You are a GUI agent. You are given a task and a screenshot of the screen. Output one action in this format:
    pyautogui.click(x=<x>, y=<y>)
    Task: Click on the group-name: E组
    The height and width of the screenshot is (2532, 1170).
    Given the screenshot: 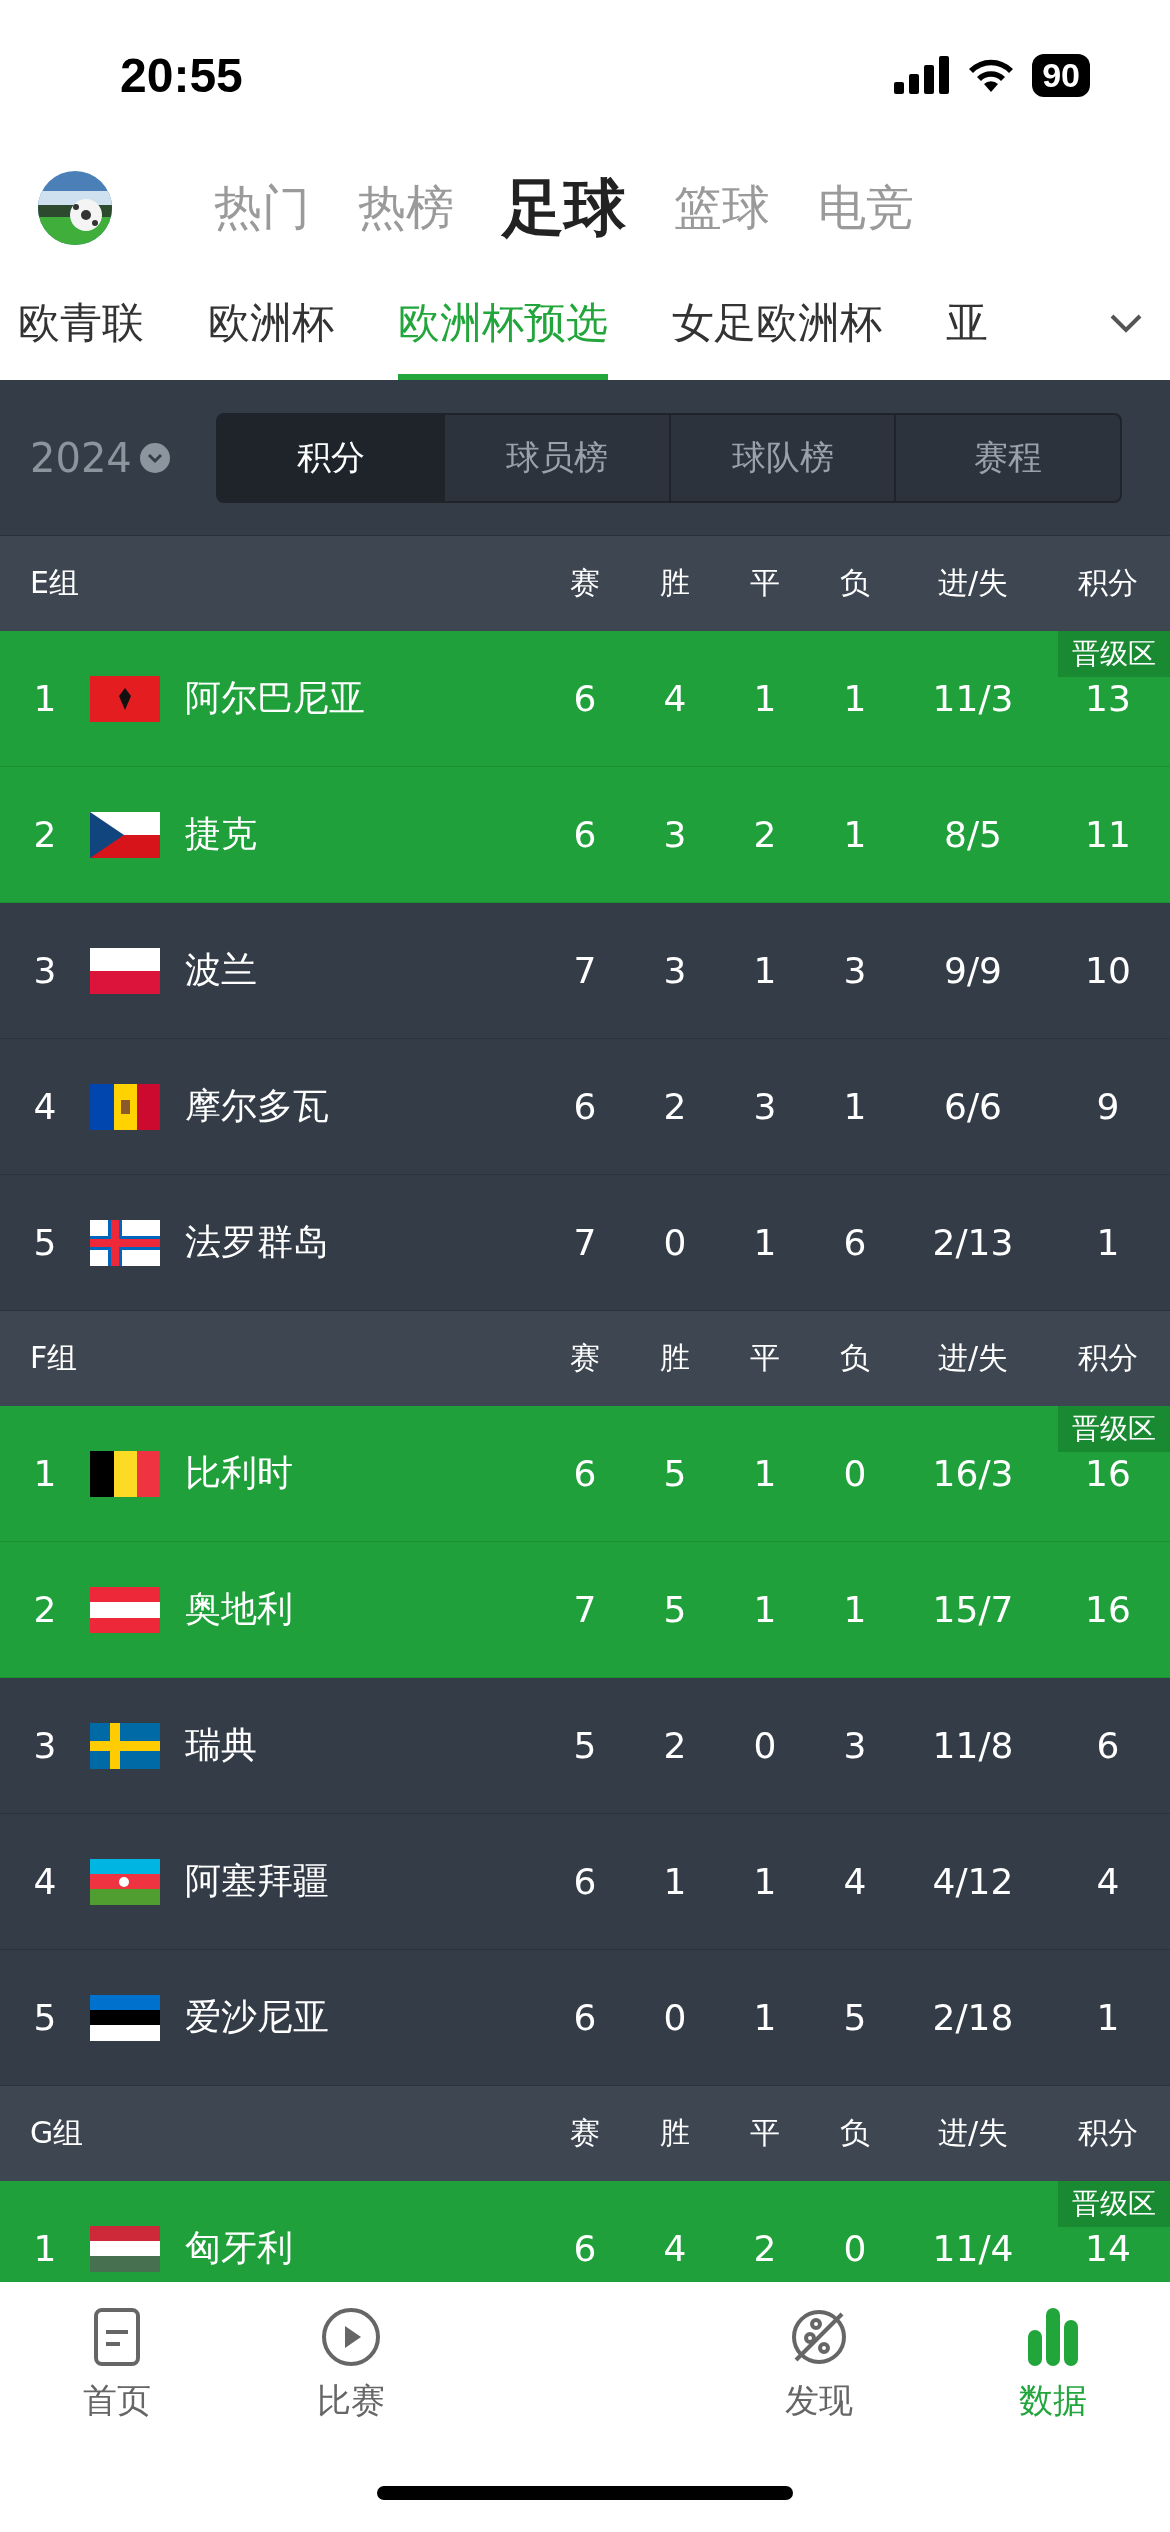 What is the action you would take?
    pyautogui.click(x=54, y=583)
    